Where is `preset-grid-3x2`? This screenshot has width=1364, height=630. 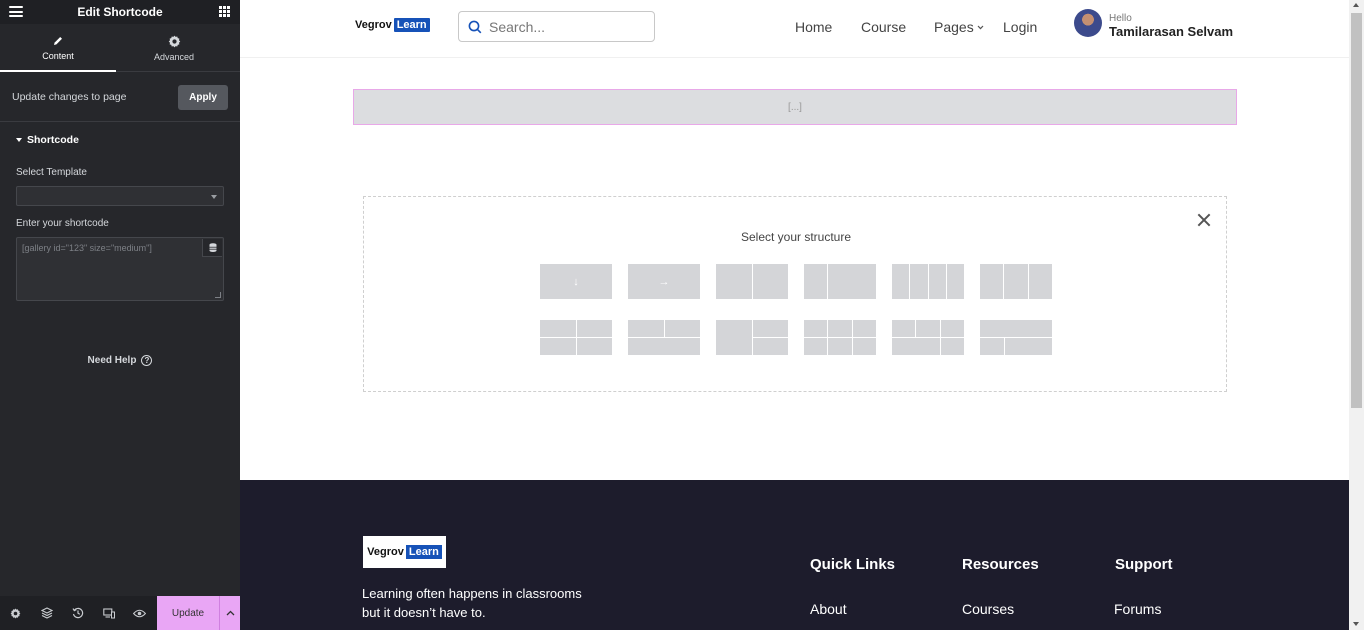
preset-grid-3x2 is located at coordinates (840, 337).